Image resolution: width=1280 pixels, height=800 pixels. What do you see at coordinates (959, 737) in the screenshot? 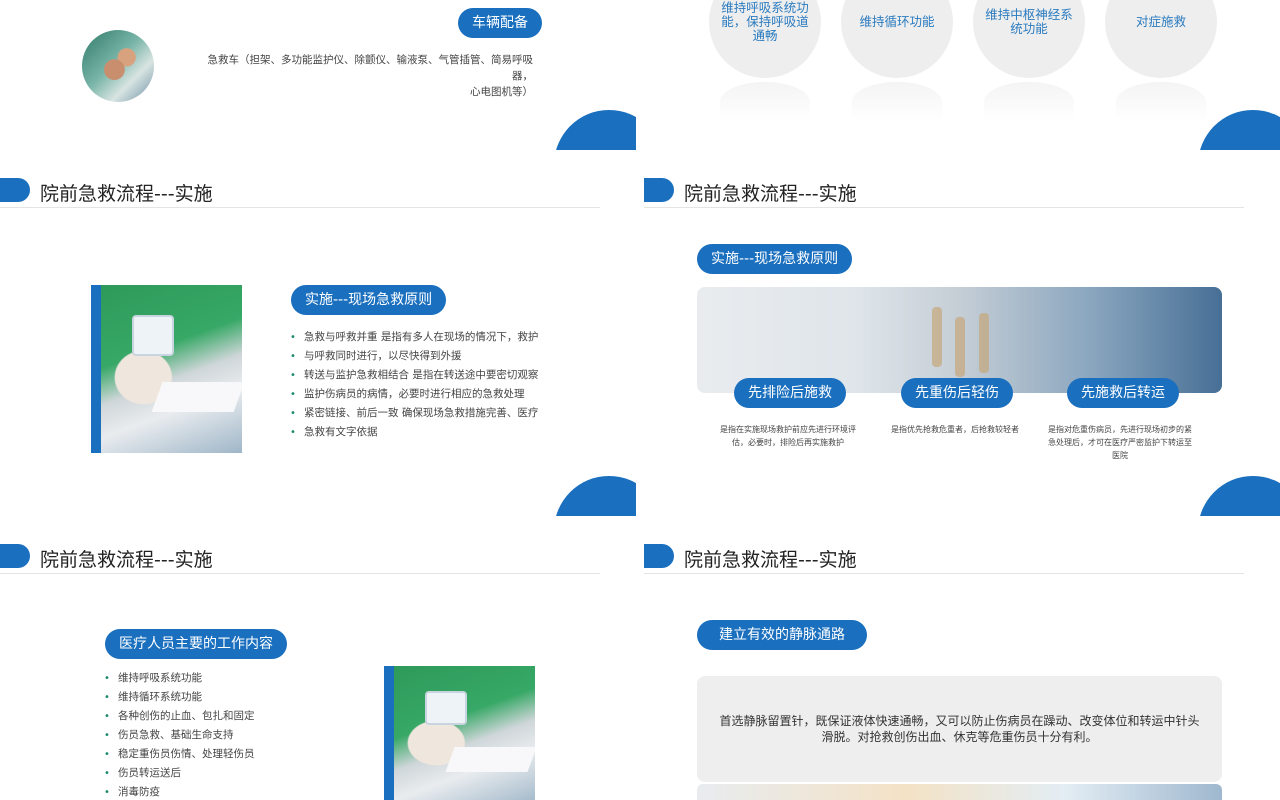
I see `note-line: 滑脱。对抢救创伤出血、休克等危重伤员十分有利。` at bounding box center [959, 737].